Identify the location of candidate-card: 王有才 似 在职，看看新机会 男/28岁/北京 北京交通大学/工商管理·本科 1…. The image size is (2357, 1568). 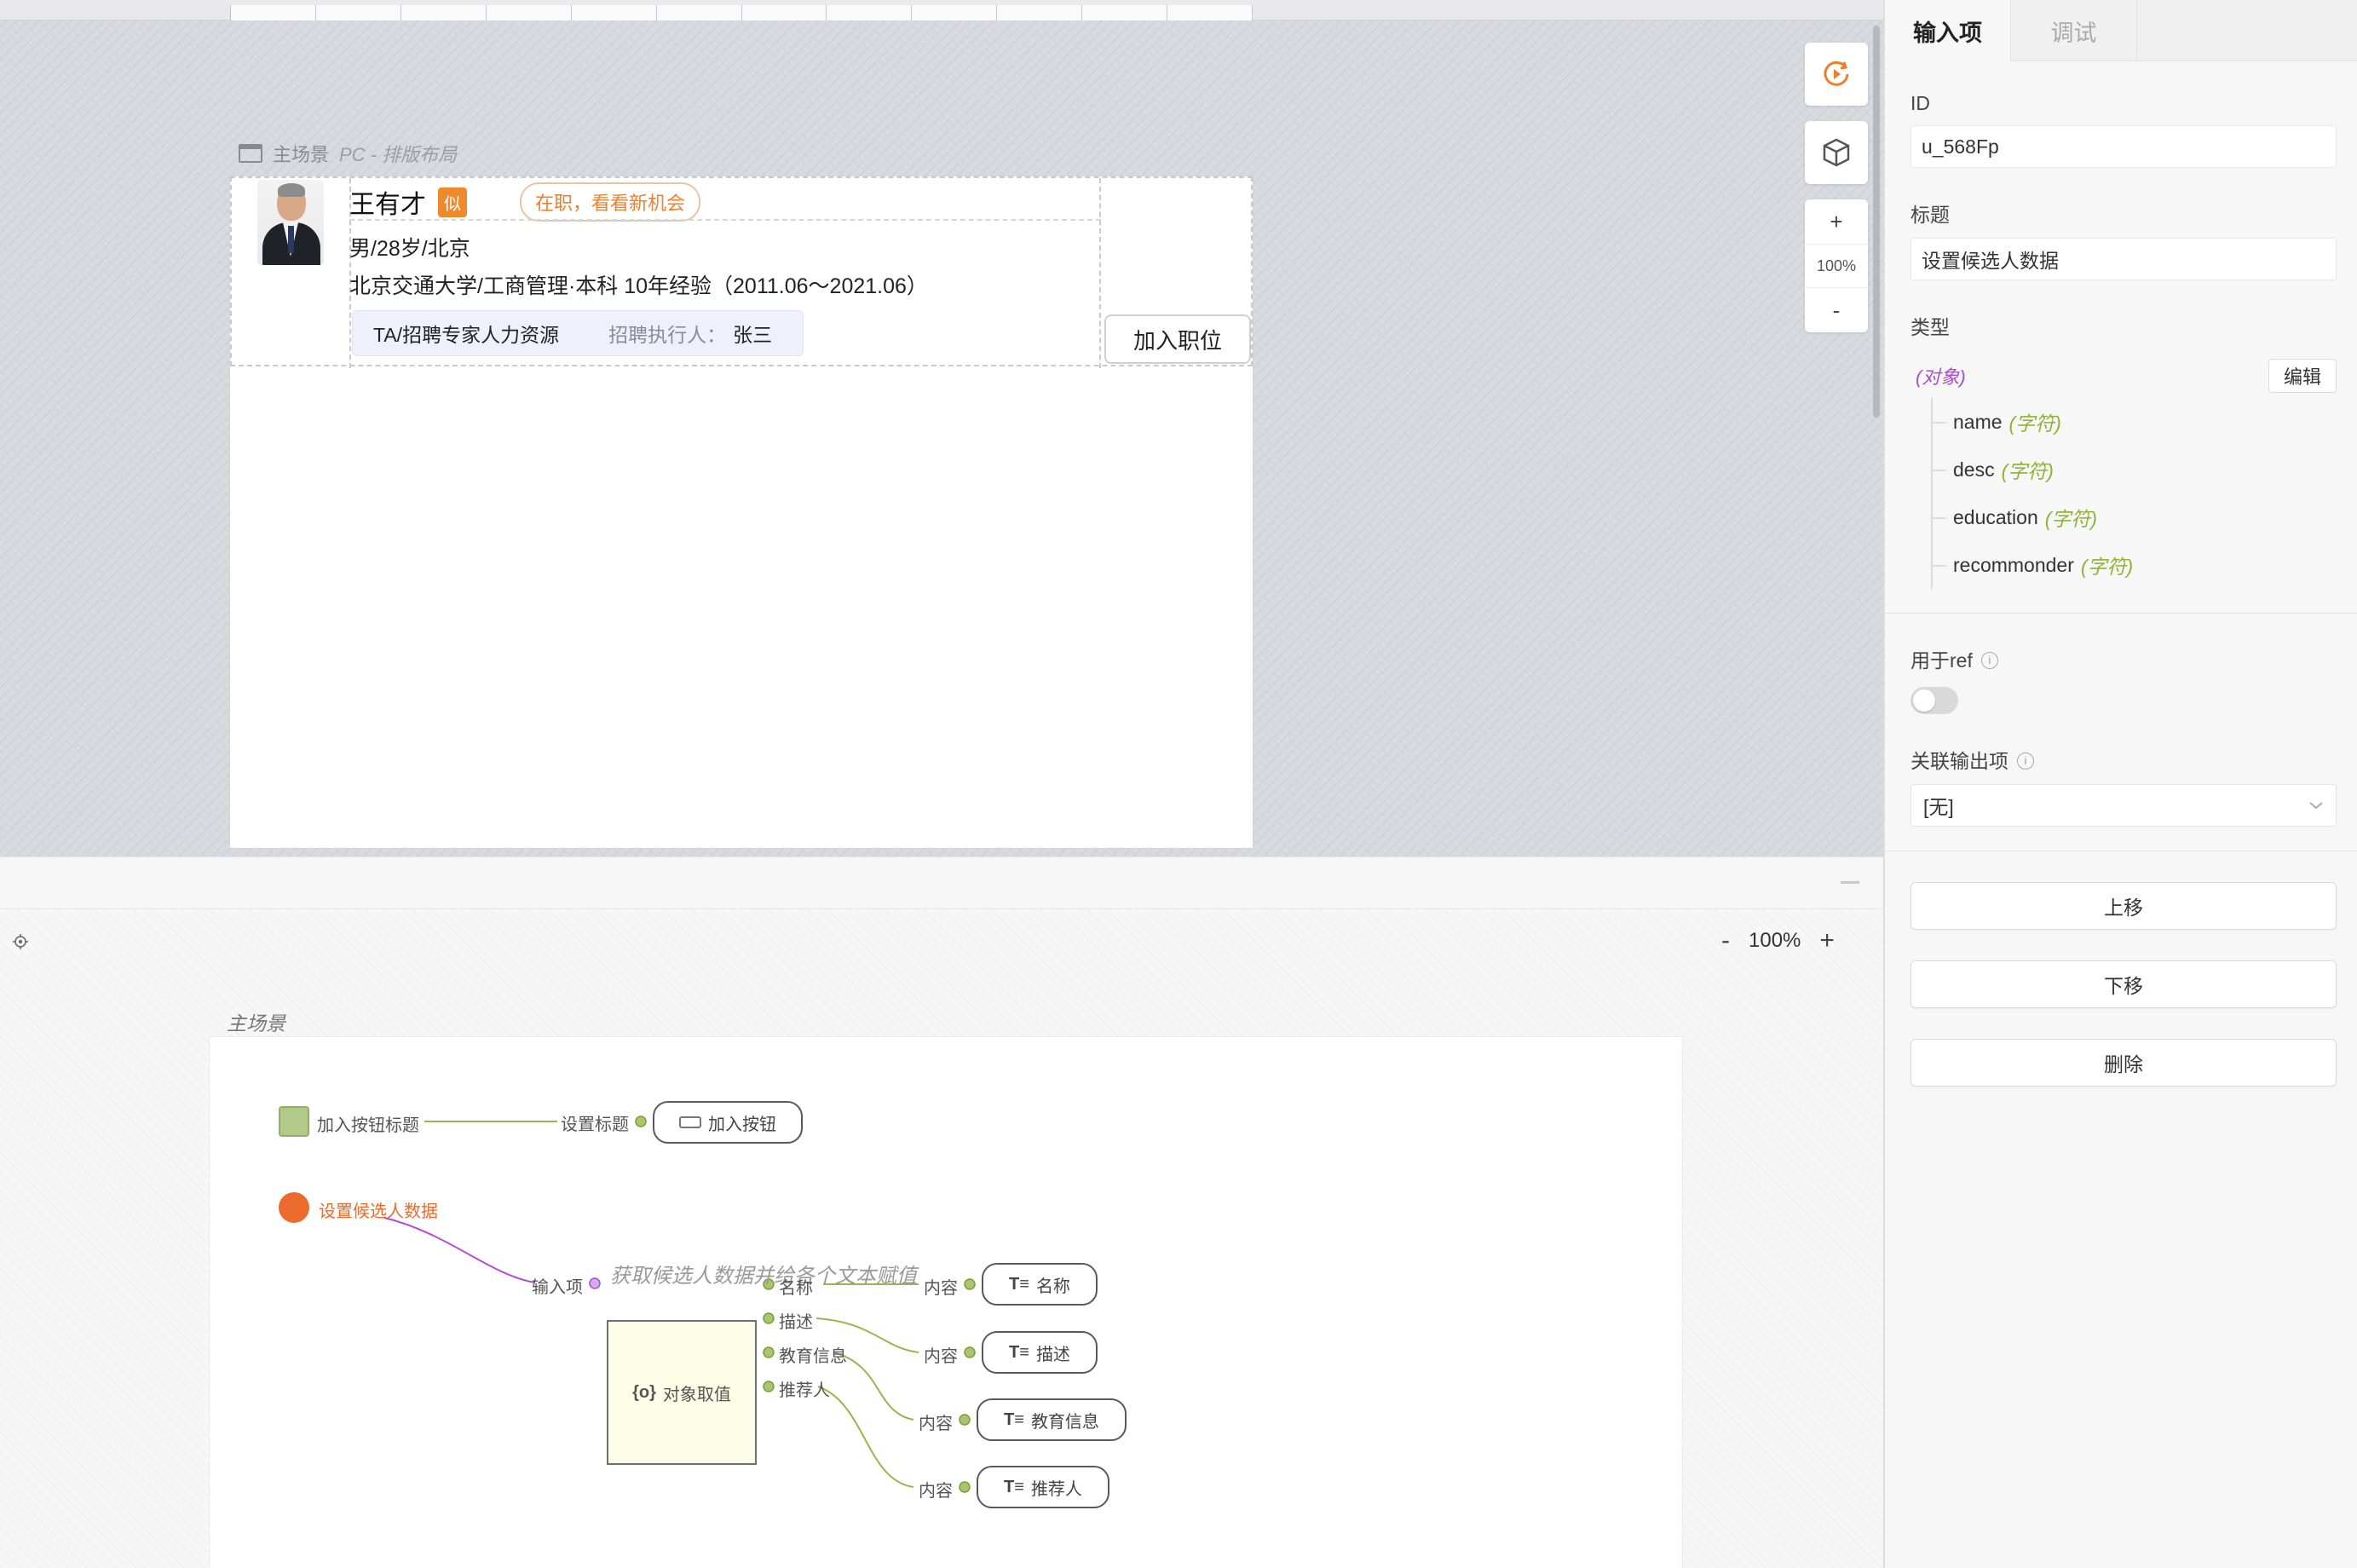
(741, 272).